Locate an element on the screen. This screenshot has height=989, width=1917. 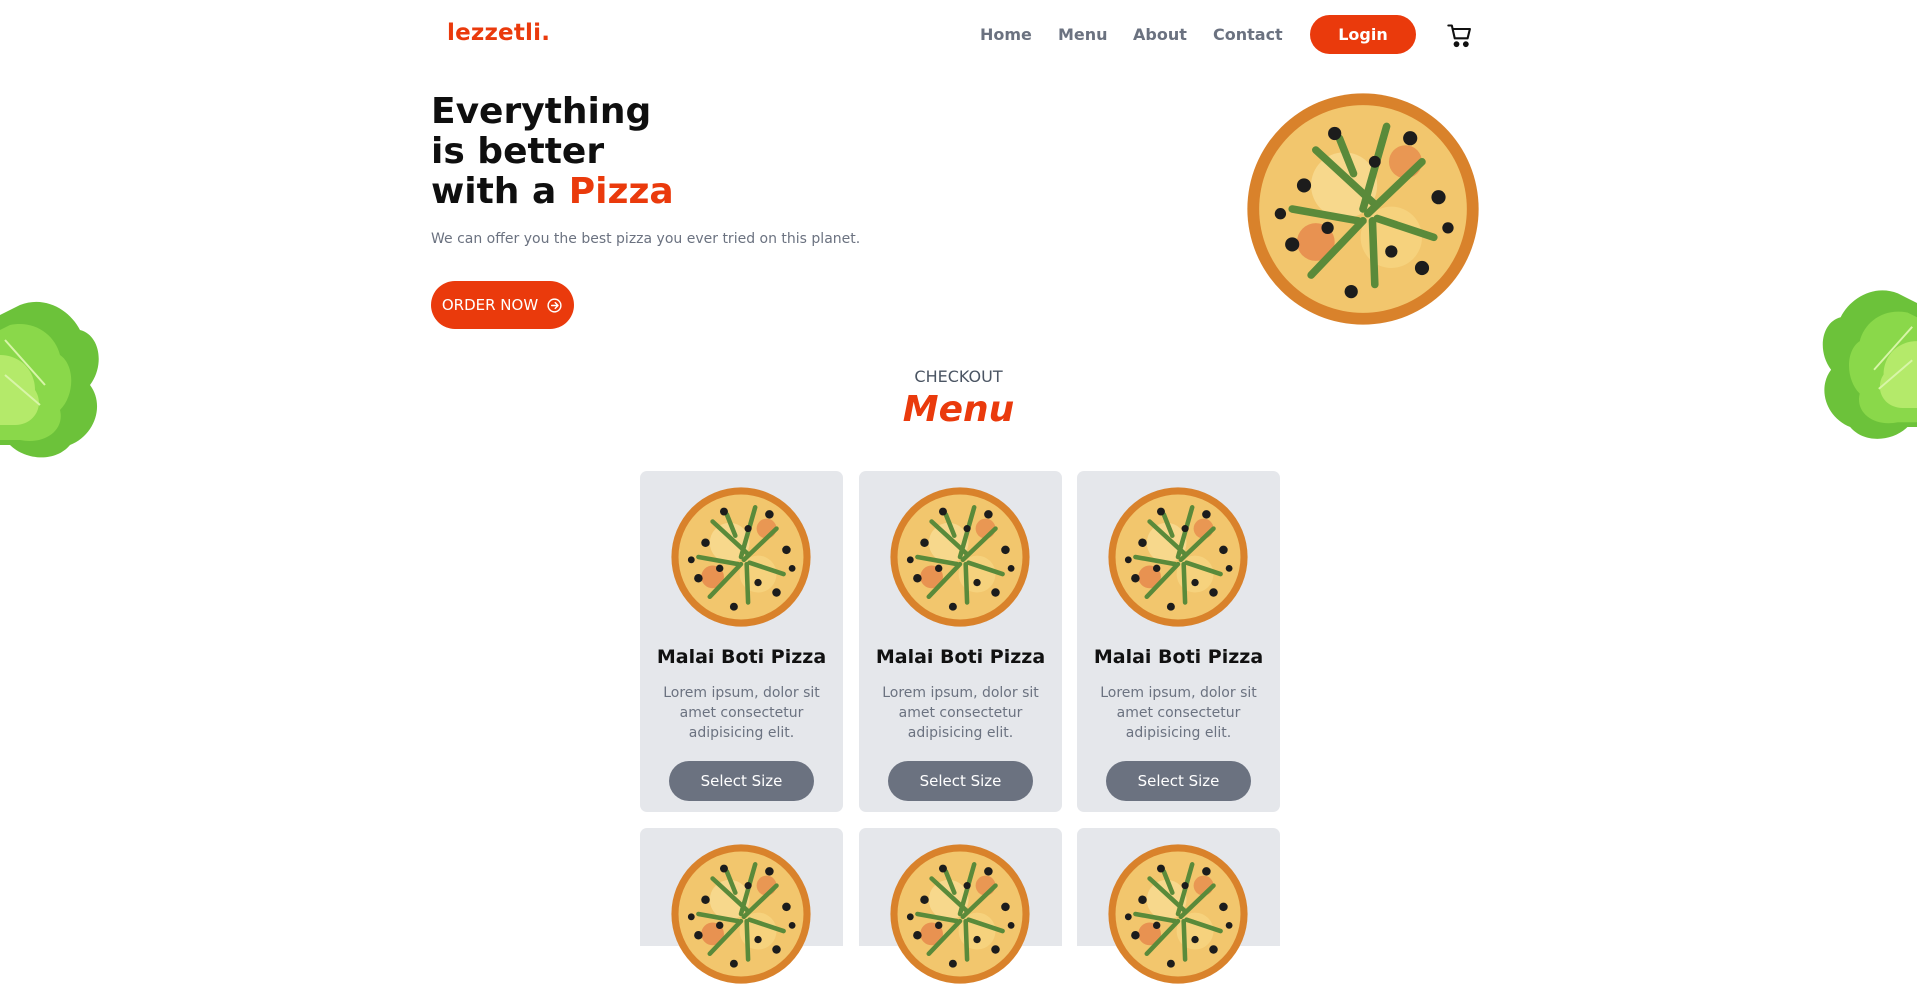
nav-about: About is located at coordinates (1160, 34).